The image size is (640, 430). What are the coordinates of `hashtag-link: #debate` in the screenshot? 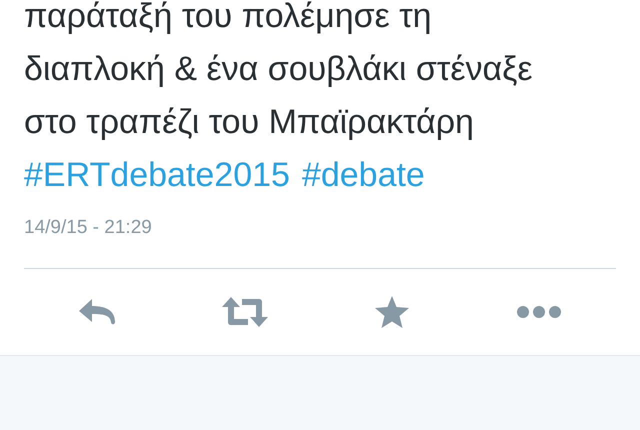 It's located at (363, 175).